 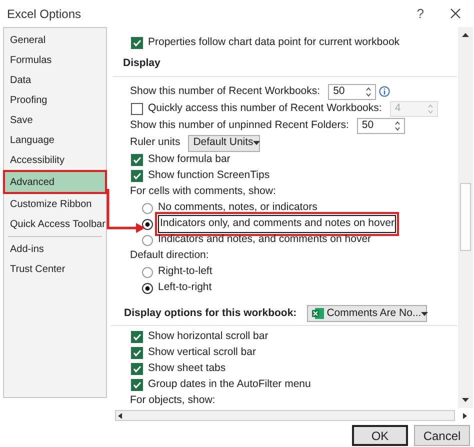 I want to click on option-label: Show vertical scroll bar, so click(x=202, y=352).